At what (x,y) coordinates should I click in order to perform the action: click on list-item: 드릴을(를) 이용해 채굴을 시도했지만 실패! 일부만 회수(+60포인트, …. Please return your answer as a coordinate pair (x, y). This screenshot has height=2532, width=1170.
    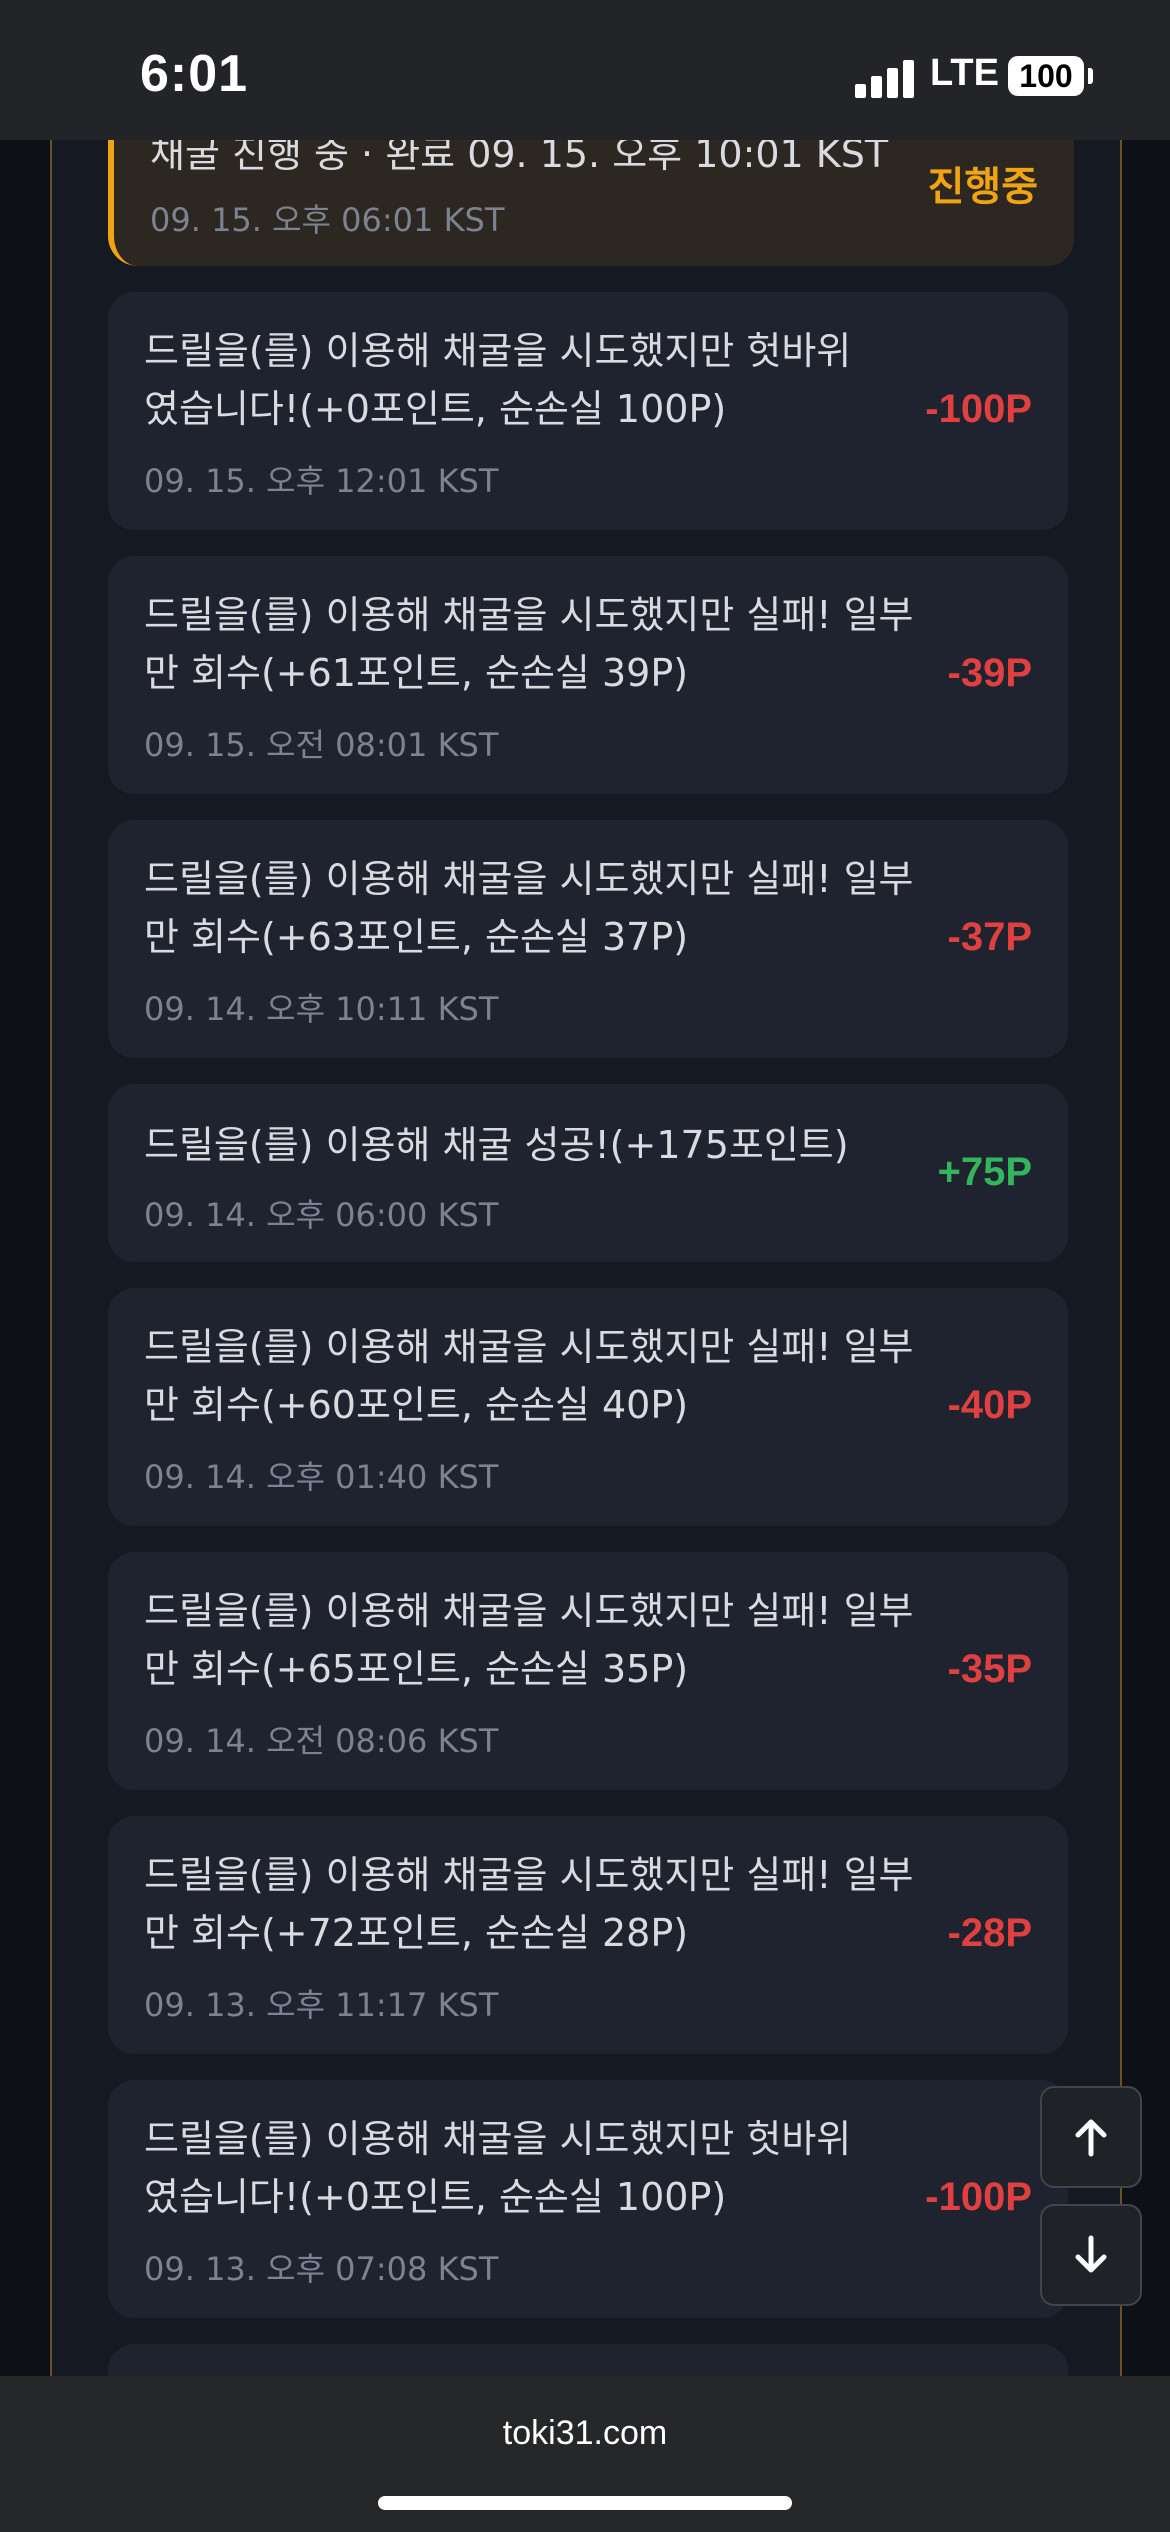
    Looking at the image, I should click on (588, 1407).